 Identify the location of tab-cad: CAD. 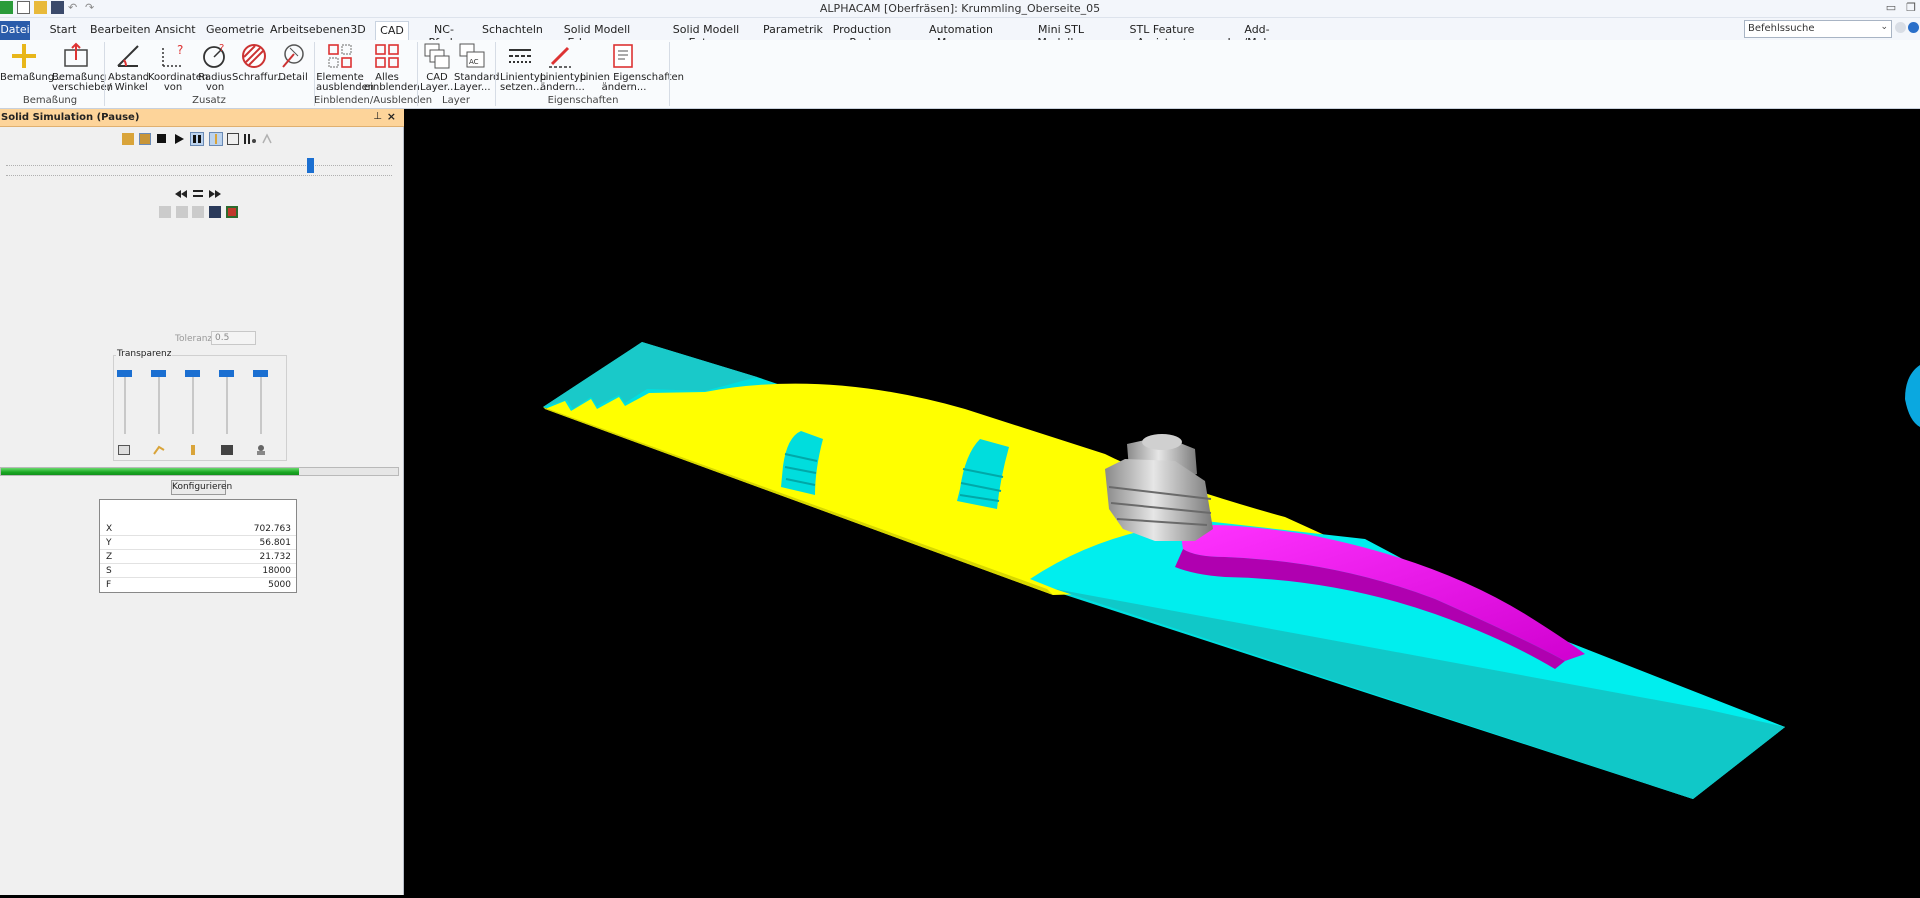
(392, 30).